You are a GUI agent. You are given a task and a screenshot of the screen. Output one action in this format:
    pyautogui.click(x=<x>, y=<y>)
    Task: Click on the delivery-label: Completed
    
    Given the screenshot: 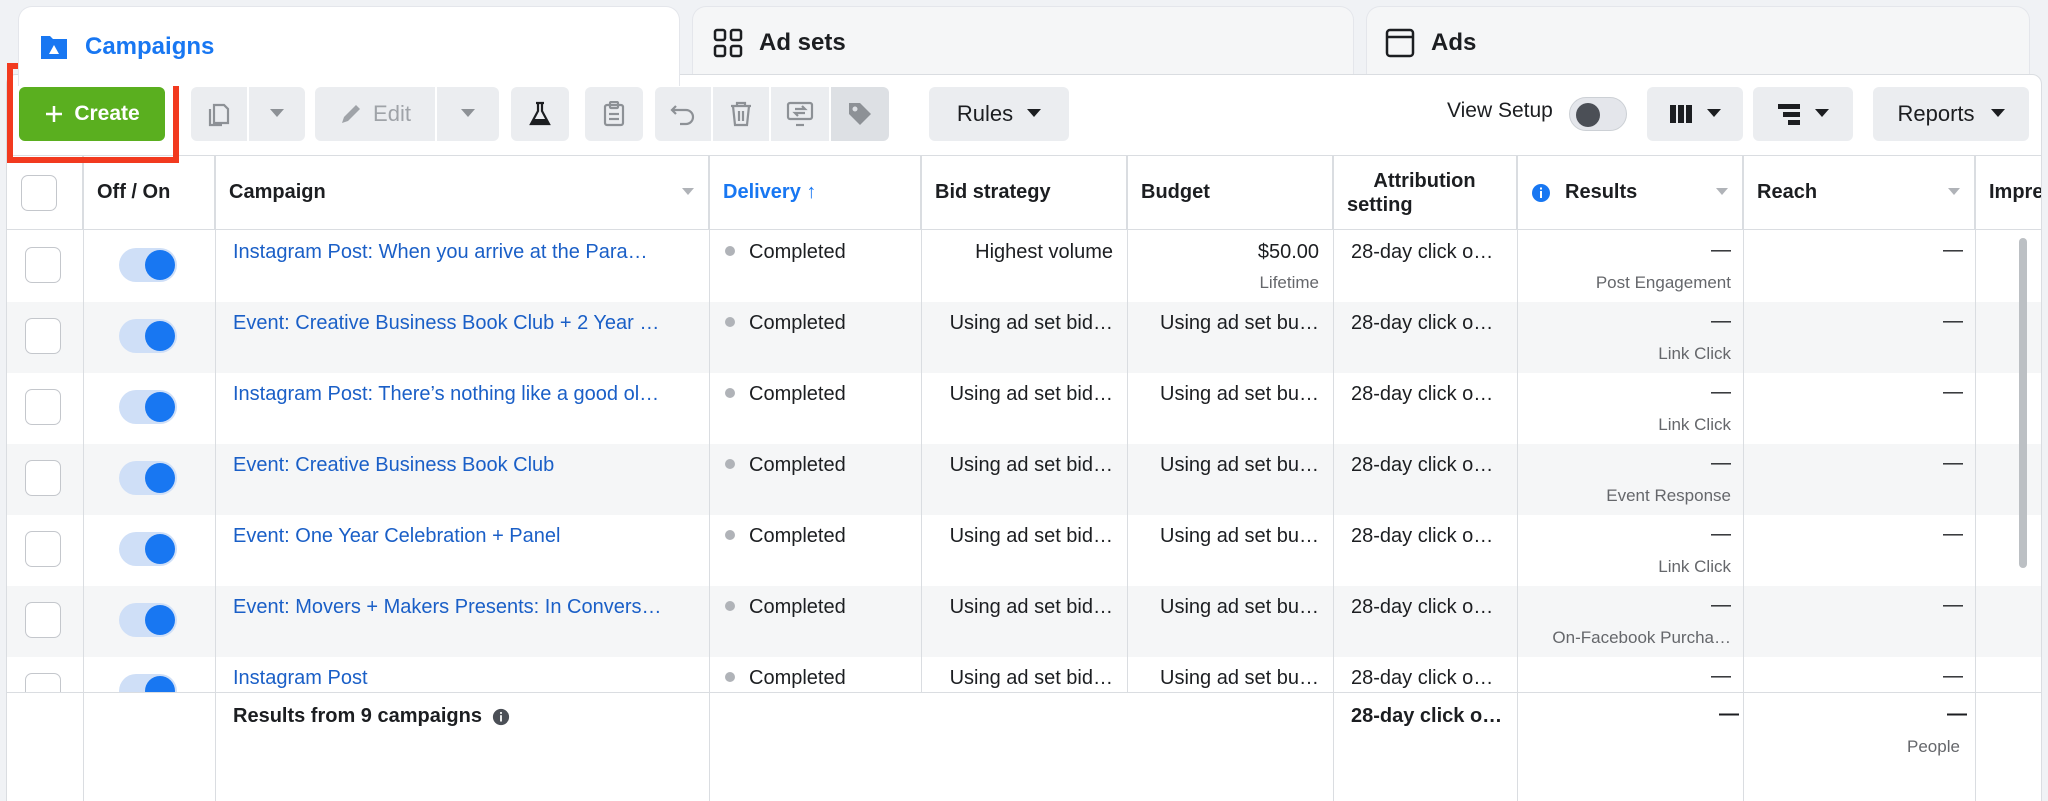 What is the action you would take?
    pyautogui.click(x=797, y=536)
    